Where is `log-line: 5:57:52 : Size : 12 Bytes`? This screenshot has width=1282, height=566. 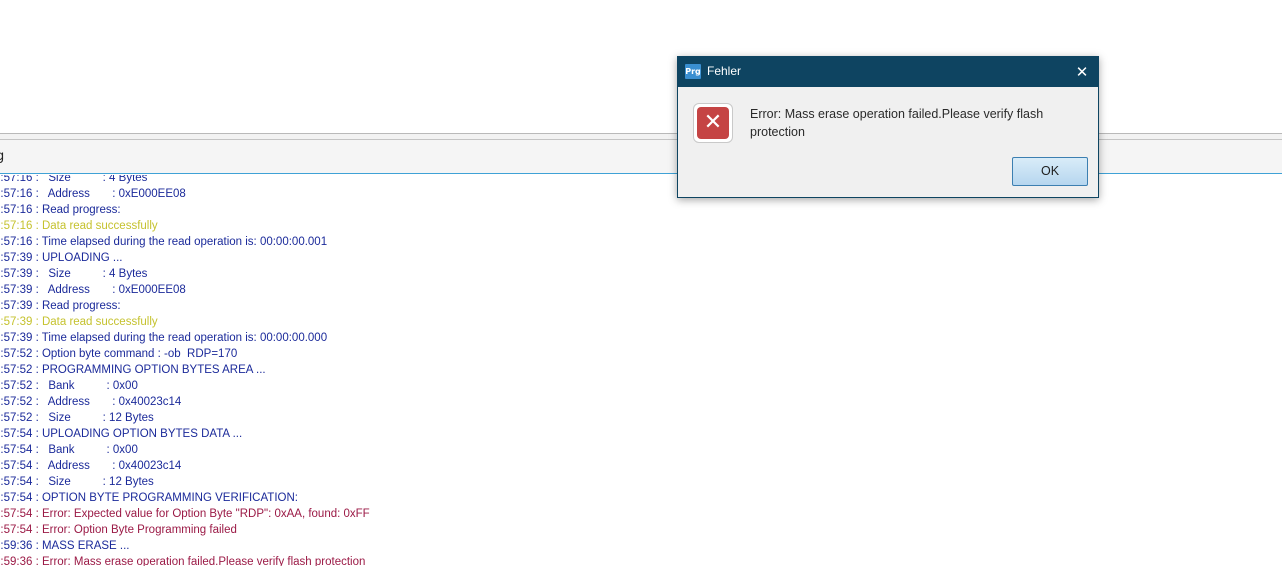 log-line: 5:57:52 : Size : 12 Bytes is located at coordinates (77, 418).